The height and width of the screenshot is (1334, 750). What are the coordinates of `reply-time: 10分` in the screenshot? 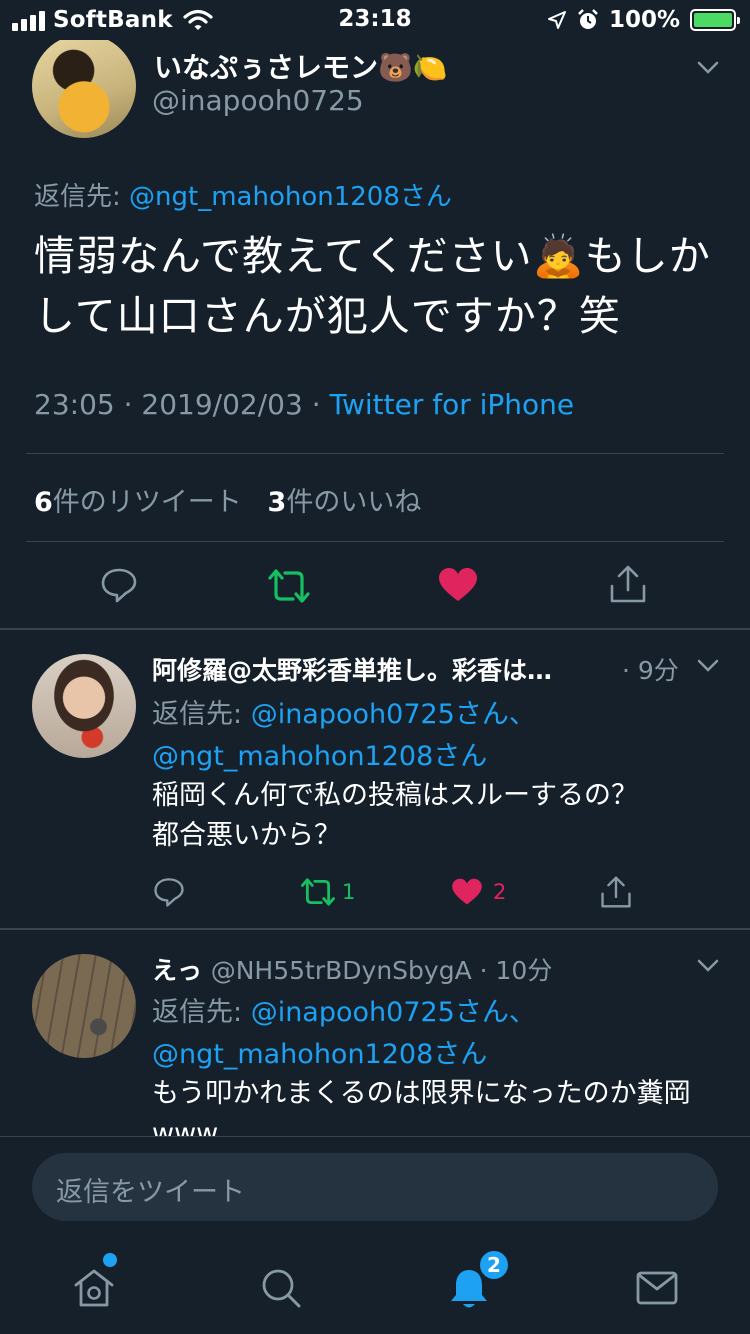 It's located at (524, 970).